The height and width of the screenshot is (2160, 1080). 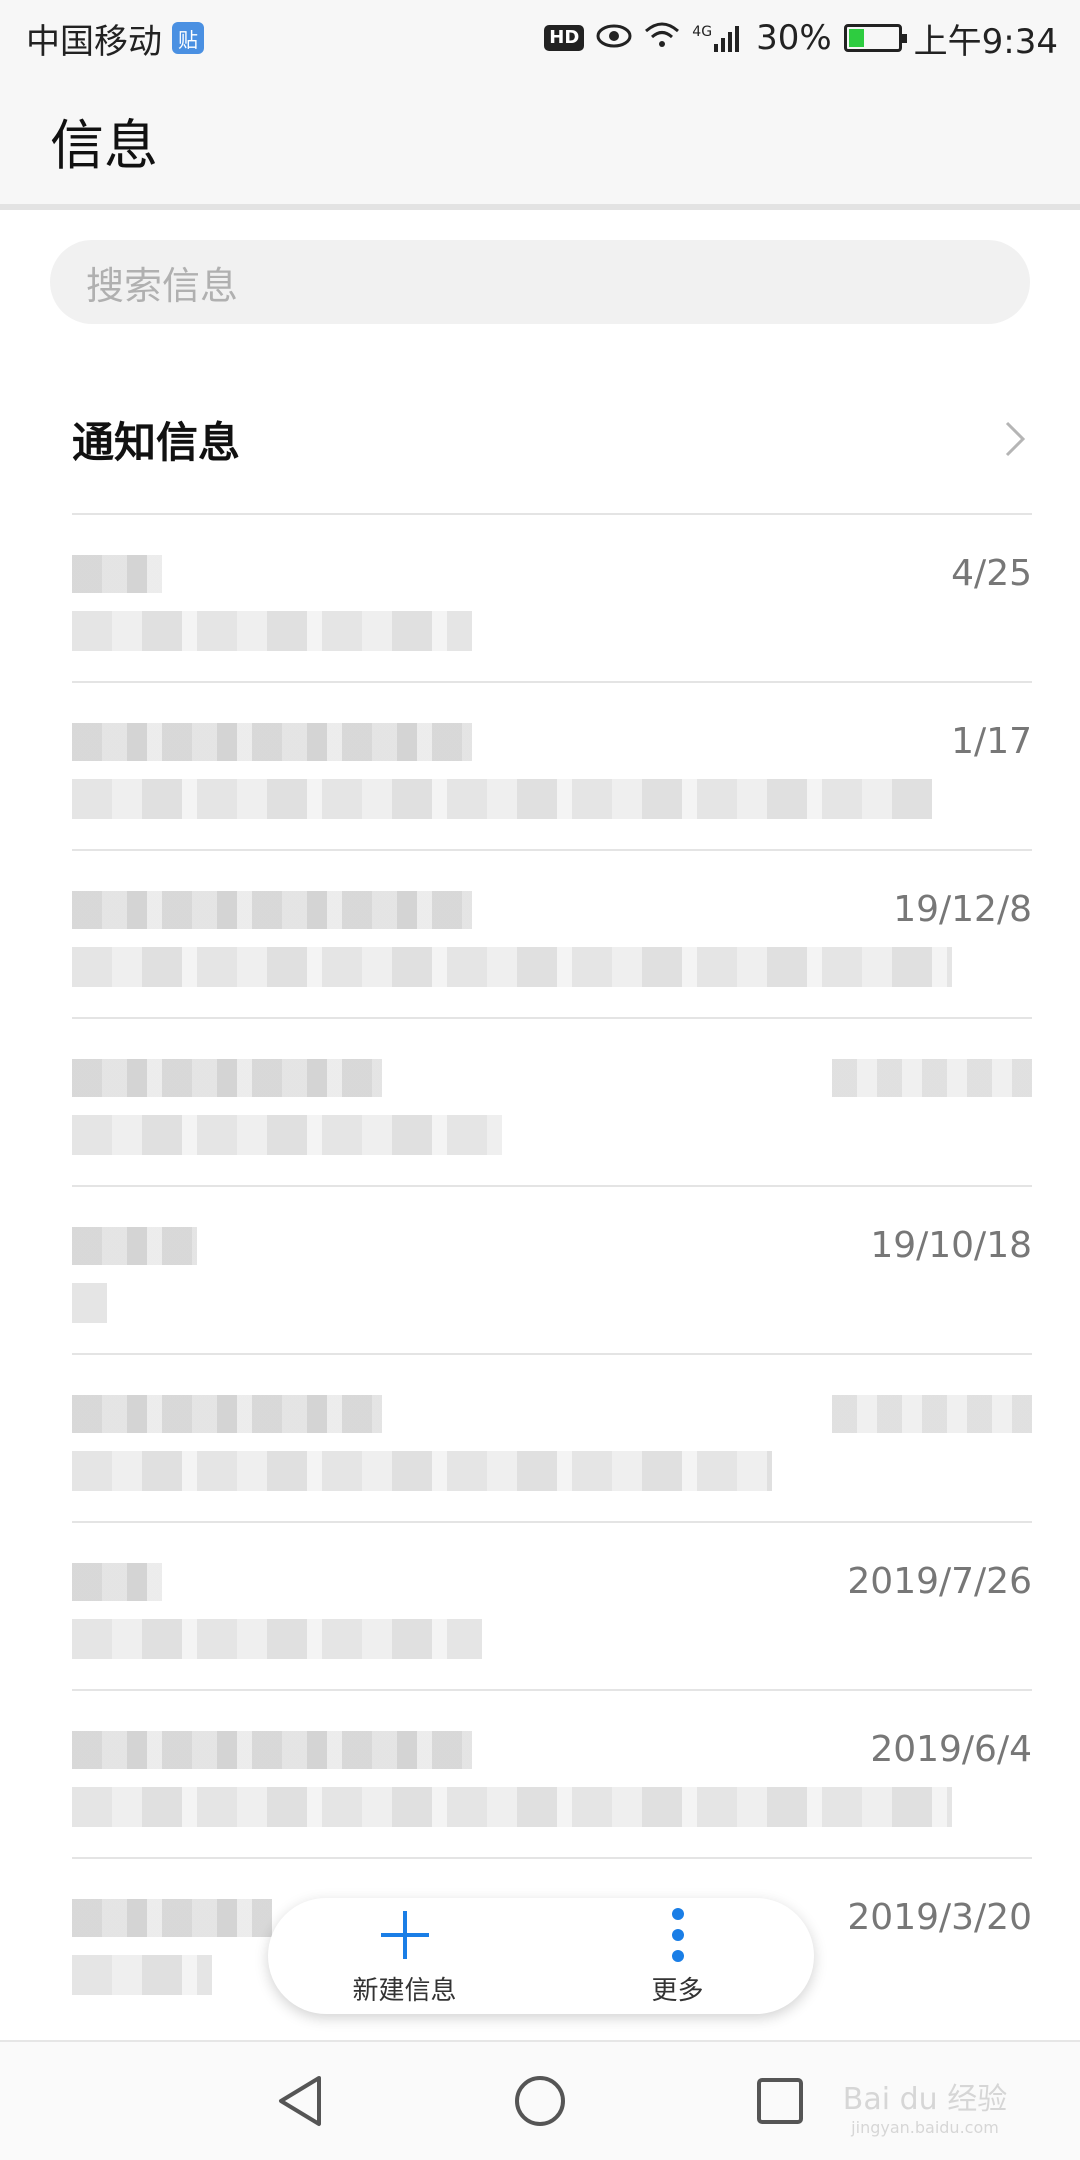 What do you see at coordinates (1015, 439) in the screenshot?
I see `chevron-right-icon` at bounding box center [1015, 439].